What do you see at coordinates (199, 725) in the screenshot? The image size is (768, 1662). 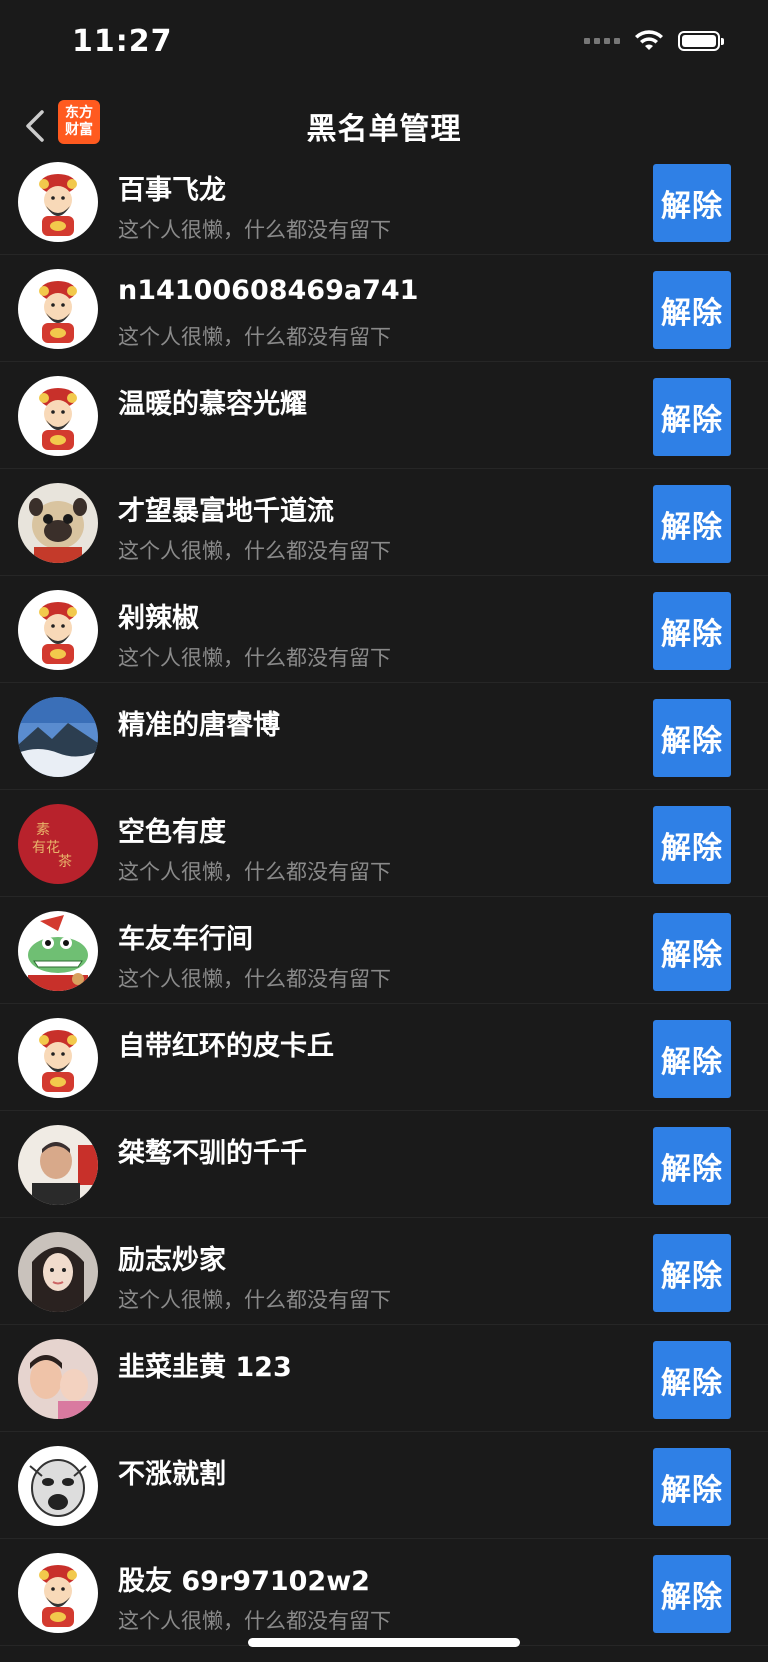 I see `user-name: 精准的唐睿博` at bounding box center [199, 725].